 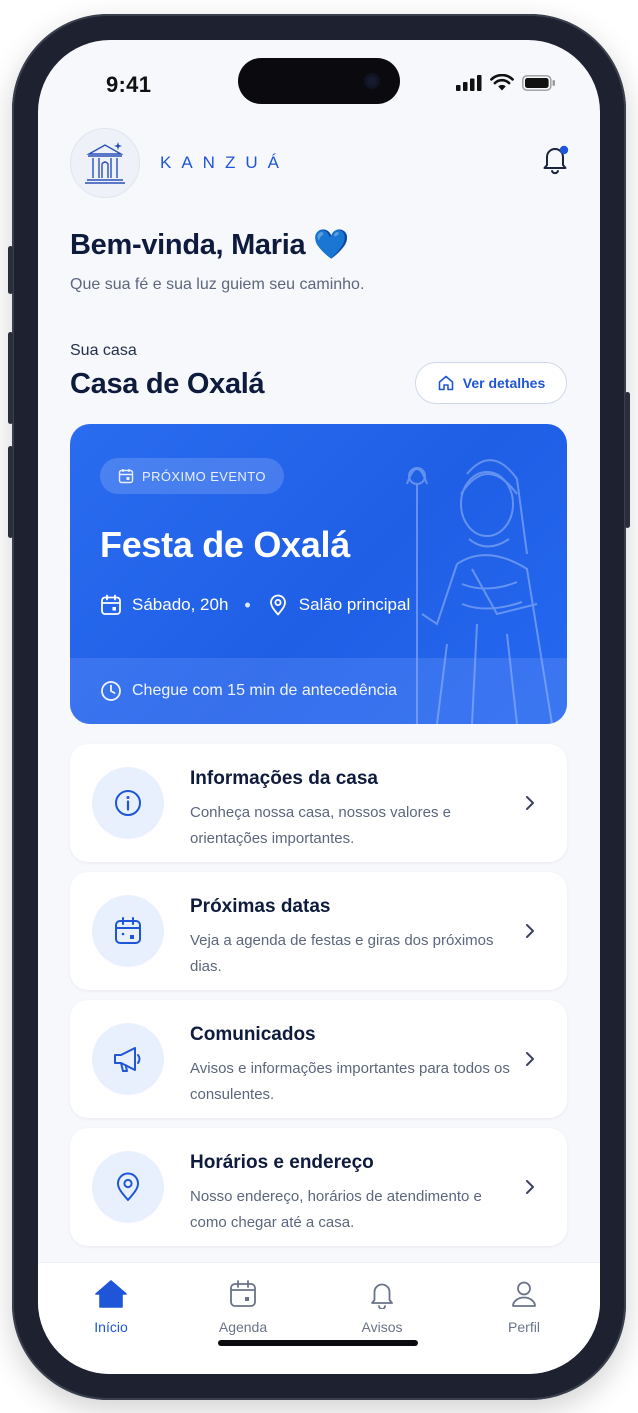 I want to click on battery-icon, so click(x=538, y=82).